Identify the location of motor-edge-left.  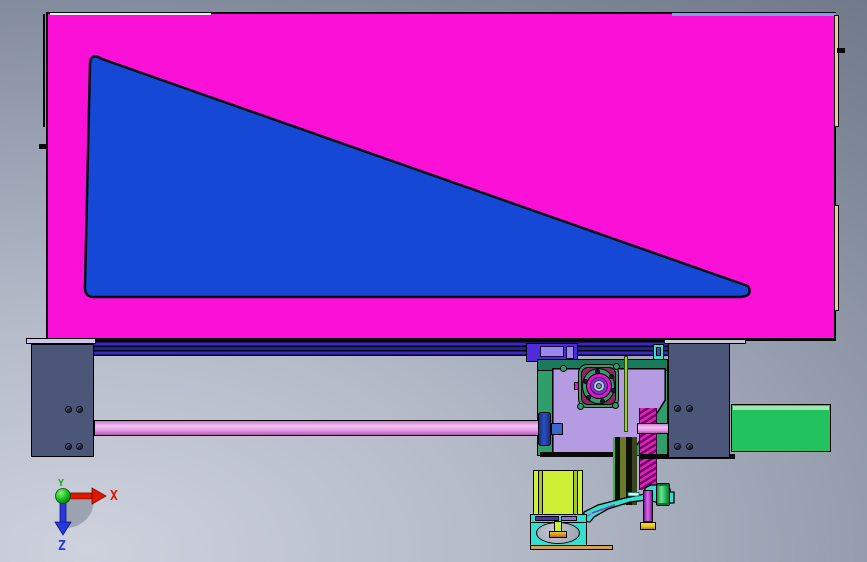
(540, 492).